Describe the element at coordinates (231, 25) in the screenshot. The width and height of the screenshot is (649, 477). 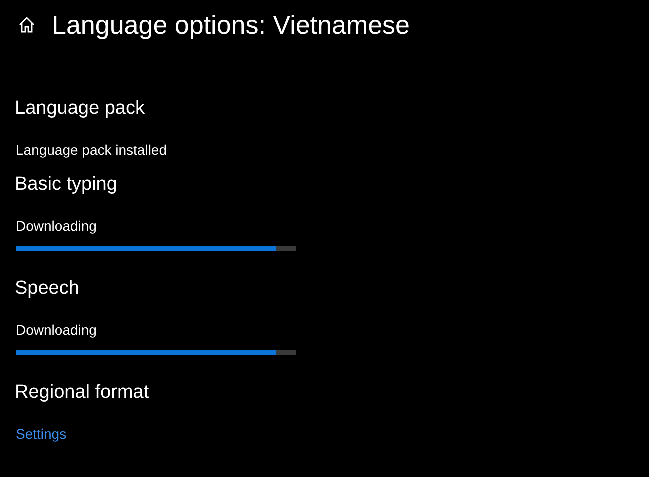
I see `page-title: Language options: Vietnamese` at that location.